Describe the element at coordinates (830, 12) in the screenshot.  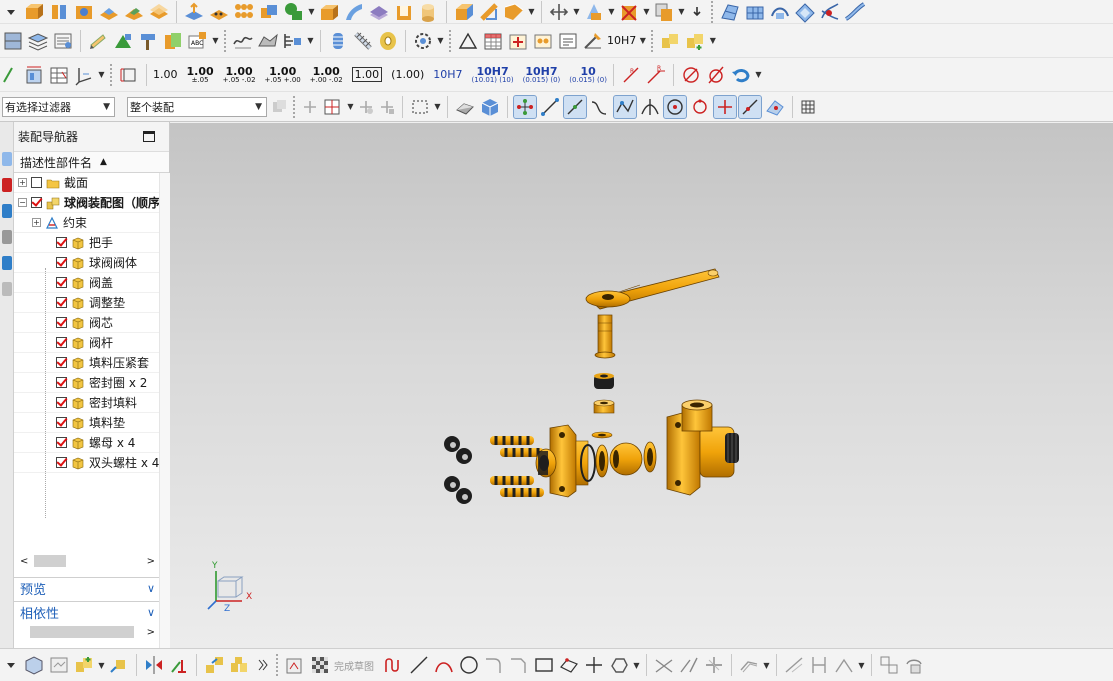
I see `through-curves-icon` at that location.